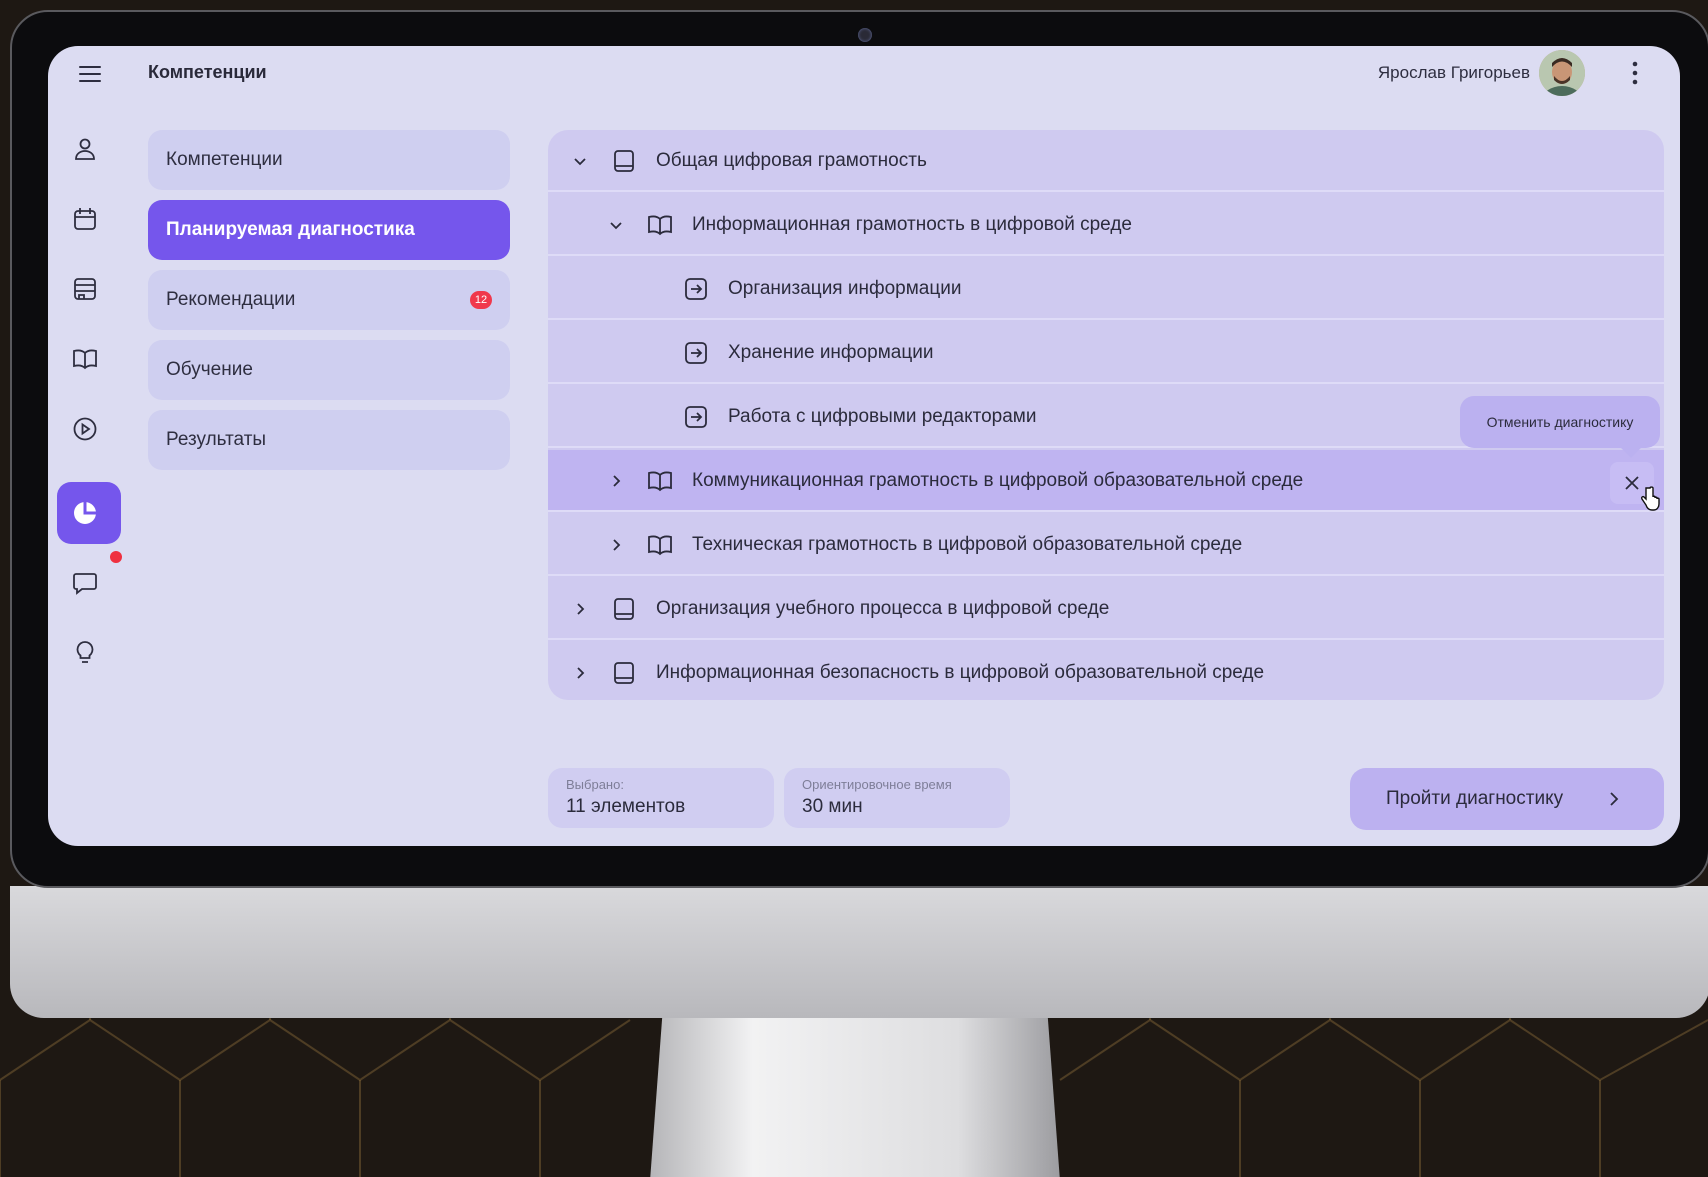 The height and width of the screenshot is (1177, 1708). Describe the element at coordinates (855, 1096) in the screenshot. I see `monitor-stand` at that location.